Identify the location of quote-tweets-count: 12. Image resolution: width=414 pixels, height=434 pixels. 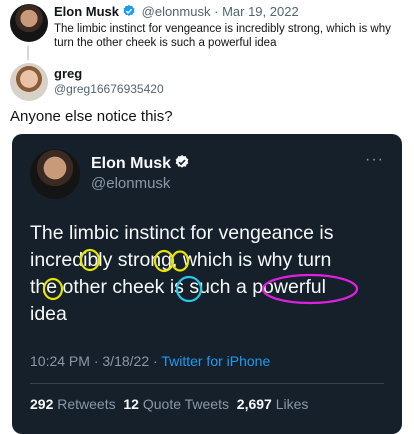
(131, 404).